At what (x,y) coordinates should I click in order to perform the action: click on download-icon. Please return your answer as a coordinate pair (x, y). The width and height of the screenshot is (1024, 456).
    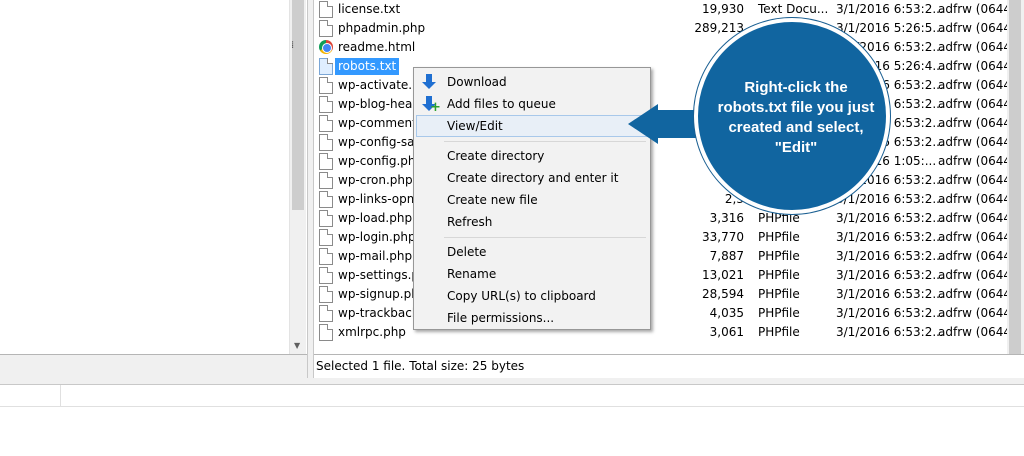
    Looking at the image, I should click on (430, 82).